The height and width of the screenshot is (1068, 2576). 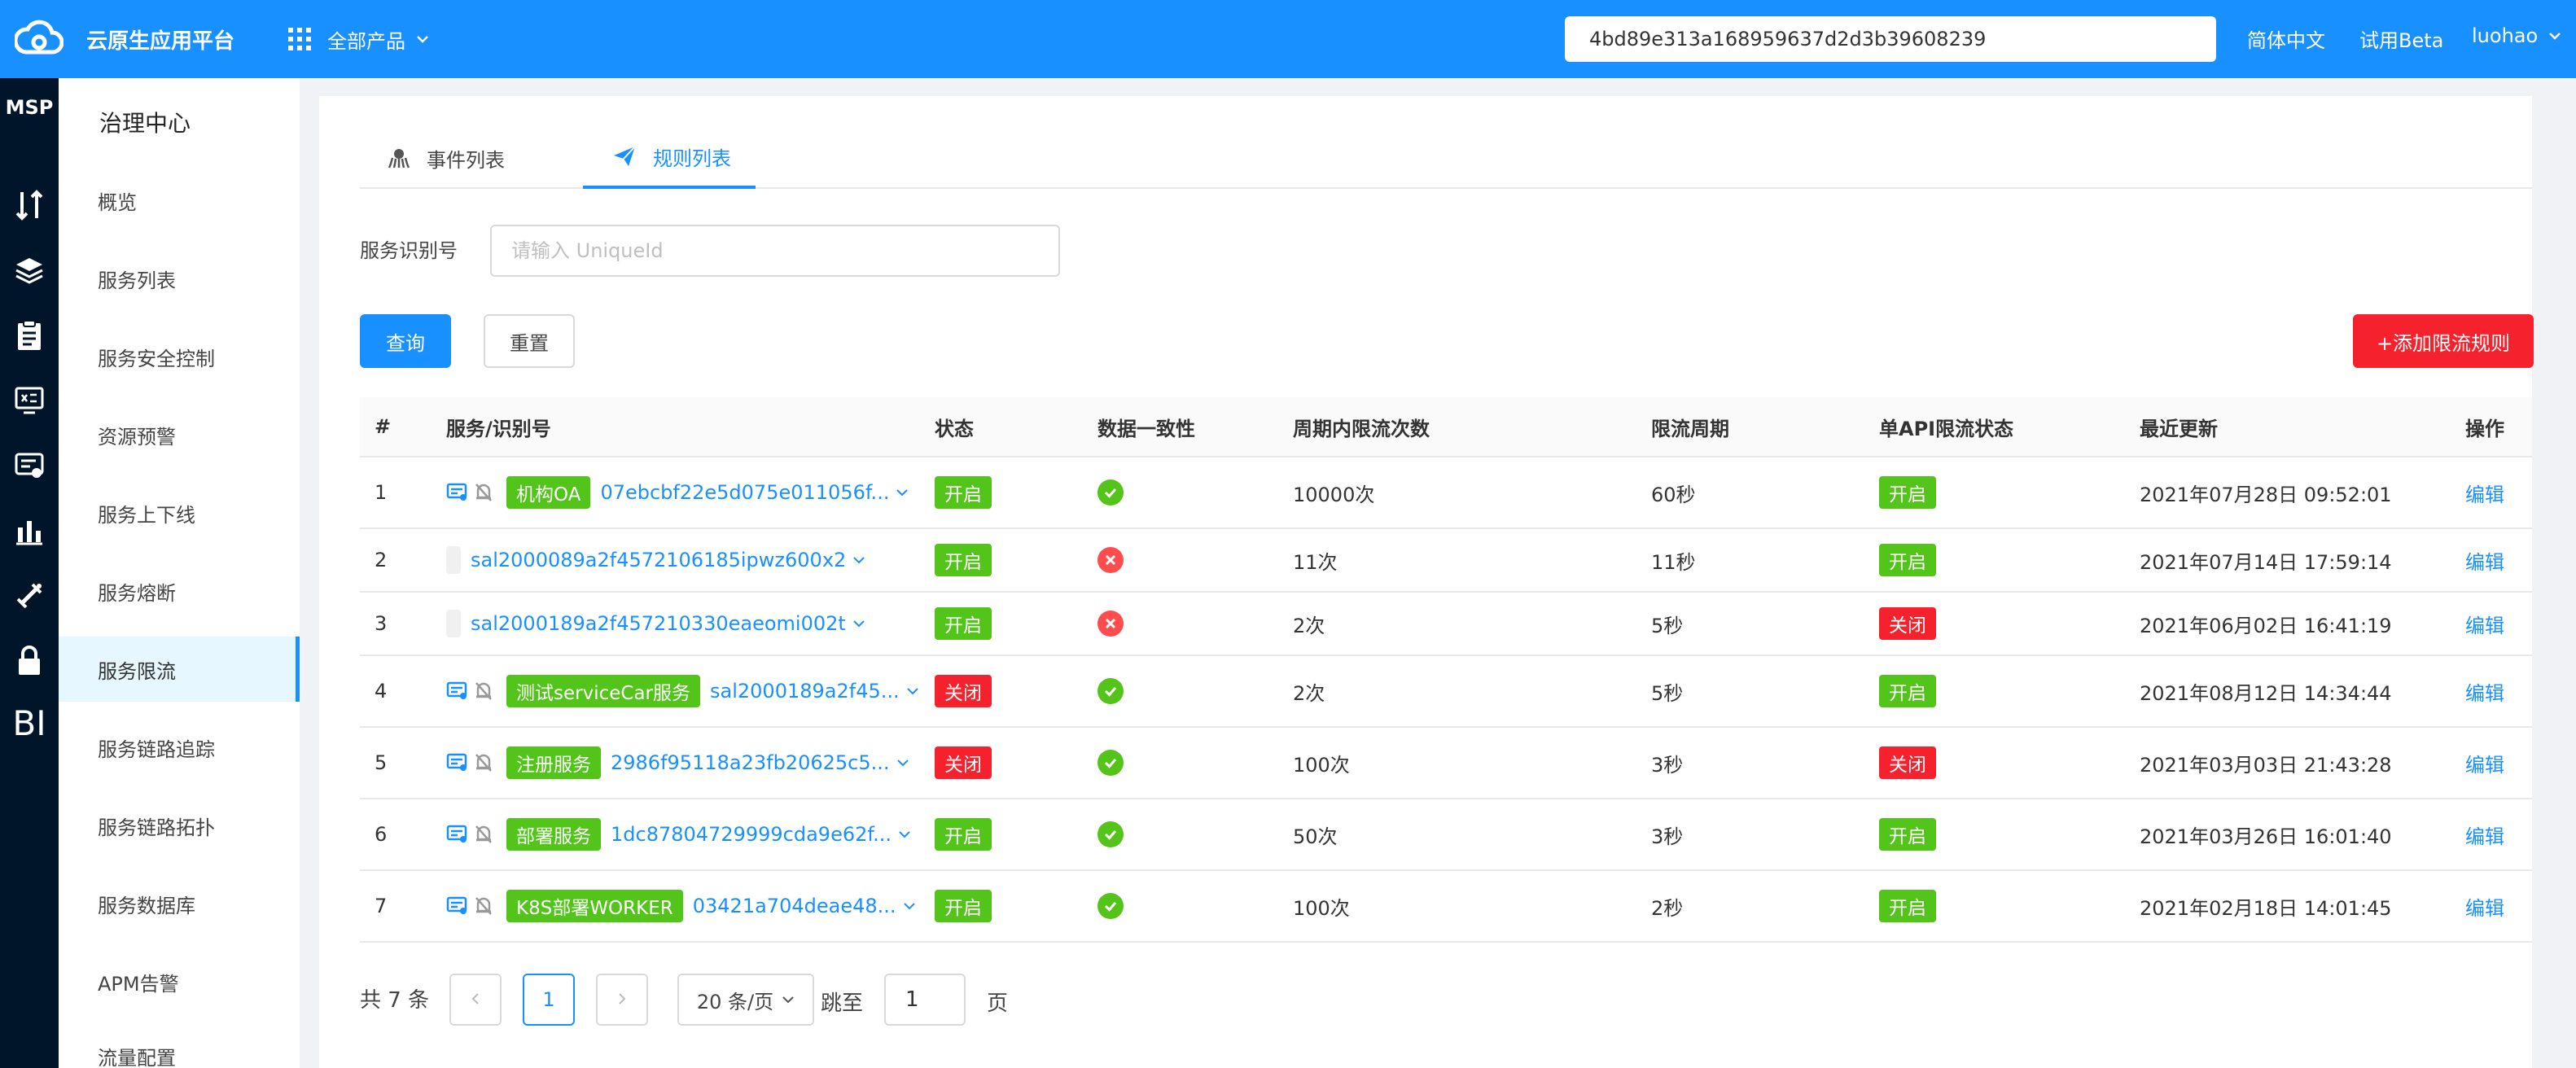 I want to click on service-type-icons, so click(x=473, y=906).